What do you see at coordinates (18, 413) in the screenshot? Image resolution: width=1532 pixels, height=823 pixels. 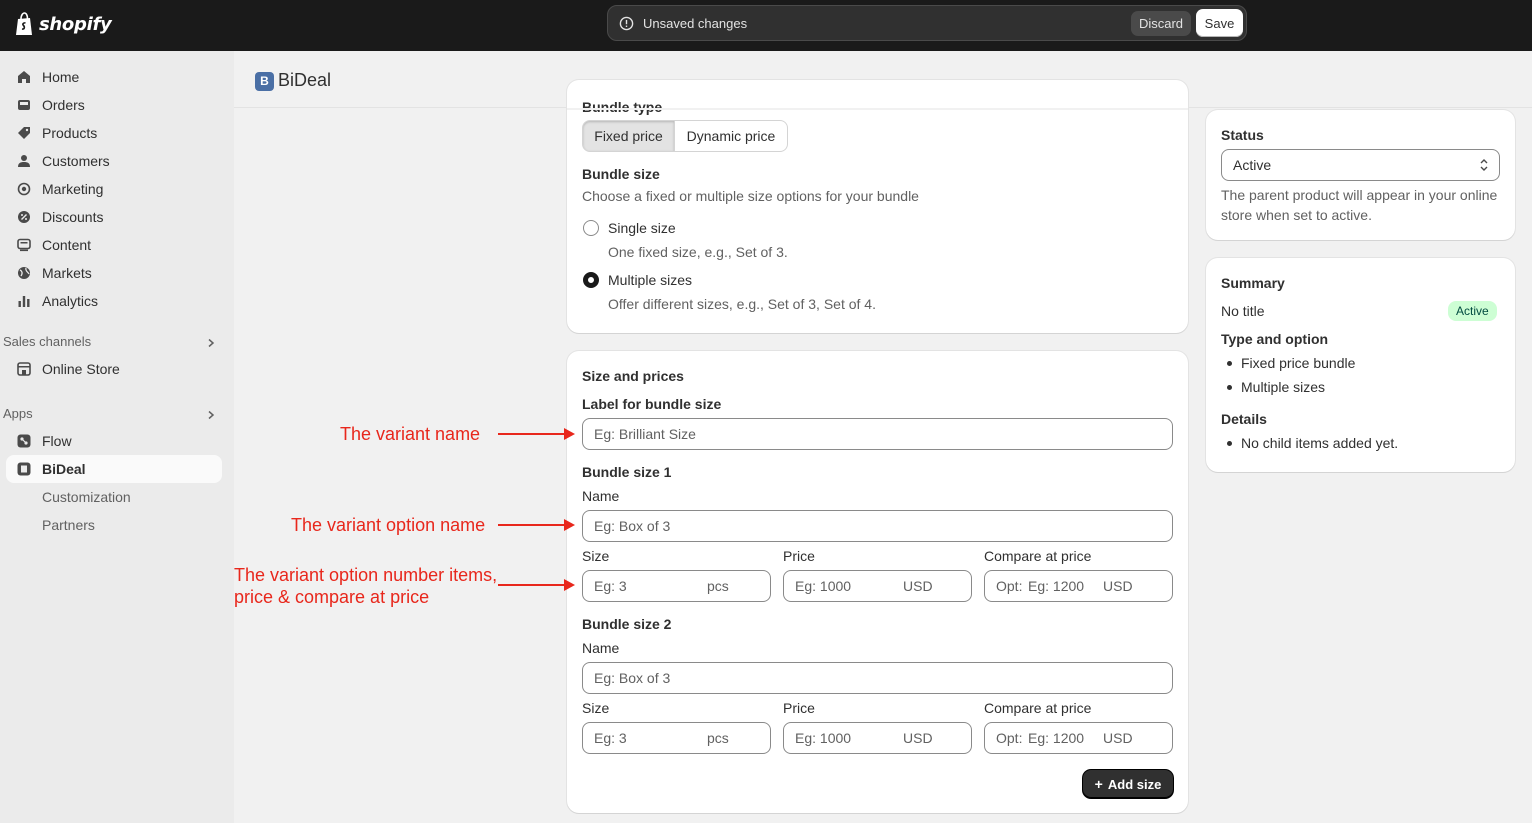 I see `apps-label: Apps` at bounding box center [18, 413].